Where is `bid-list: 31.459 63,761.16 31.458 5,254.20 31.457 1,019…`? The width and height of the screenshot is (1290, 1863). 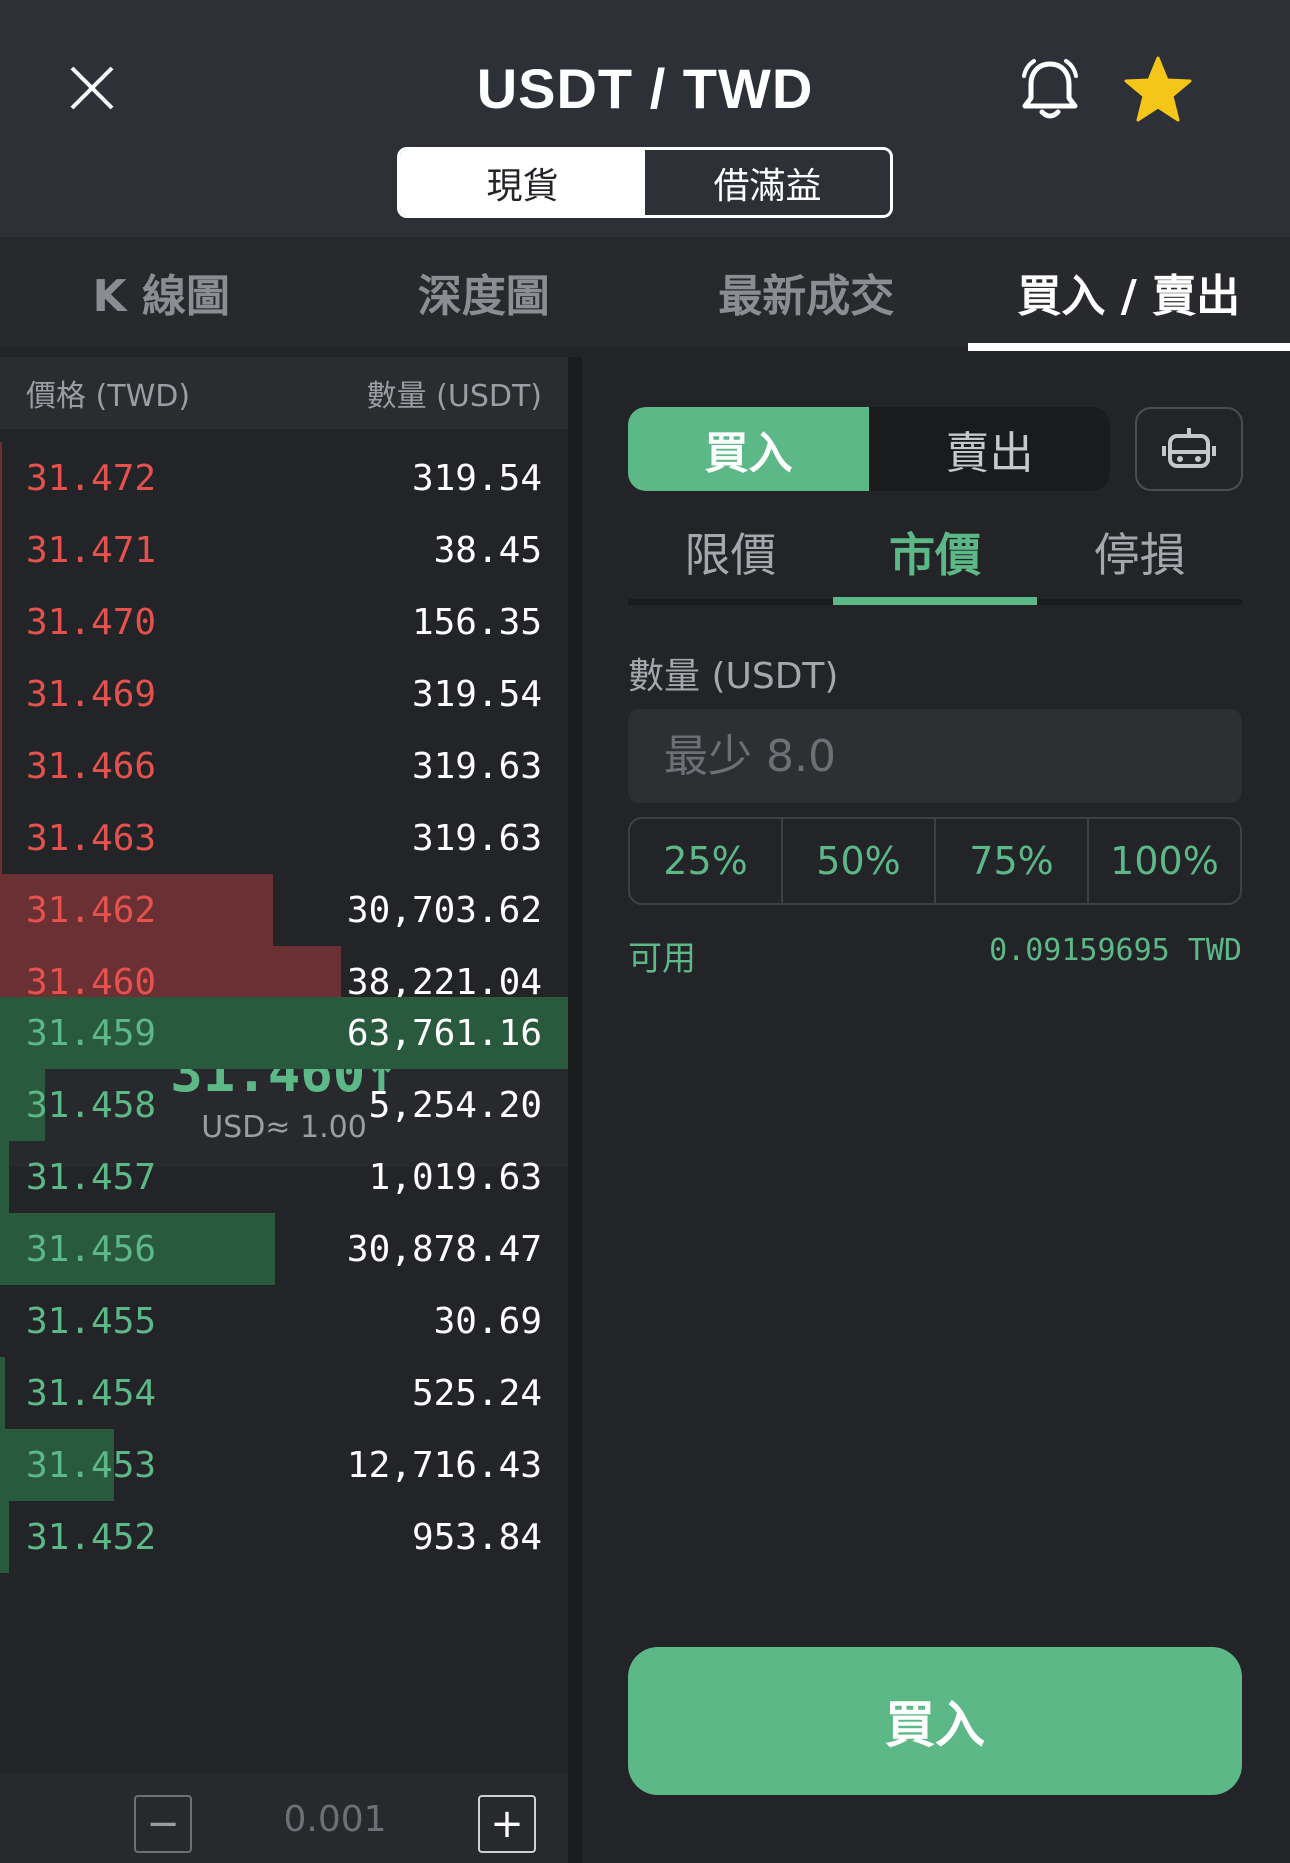 bid-list: 31.459 63,761.16 31.458 5,254.20 31.457 1,019… is located at coordinates (284, 1285).